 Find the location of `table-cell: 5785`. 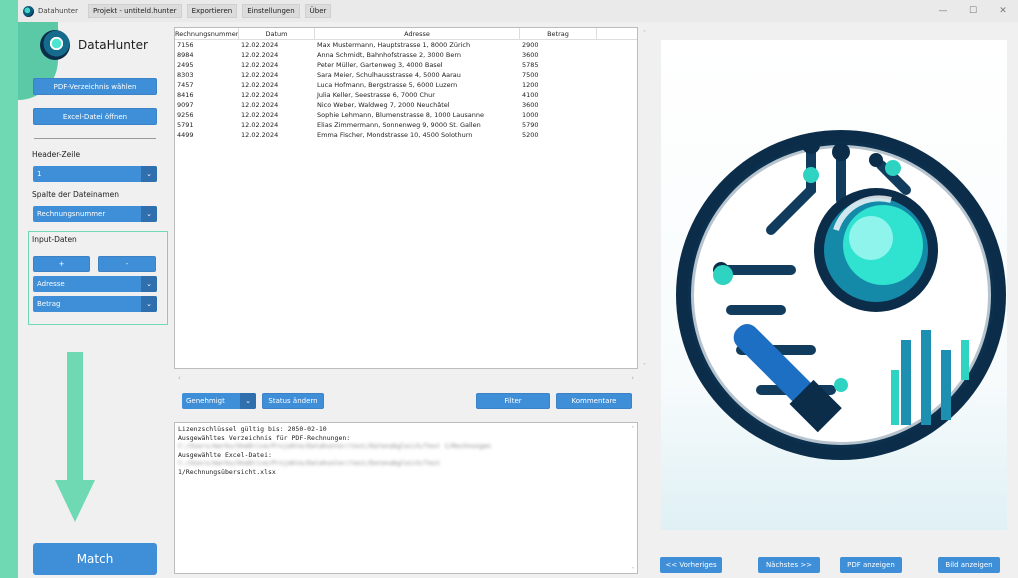

table-cell: 5785 is located at coordinates (530, 65).